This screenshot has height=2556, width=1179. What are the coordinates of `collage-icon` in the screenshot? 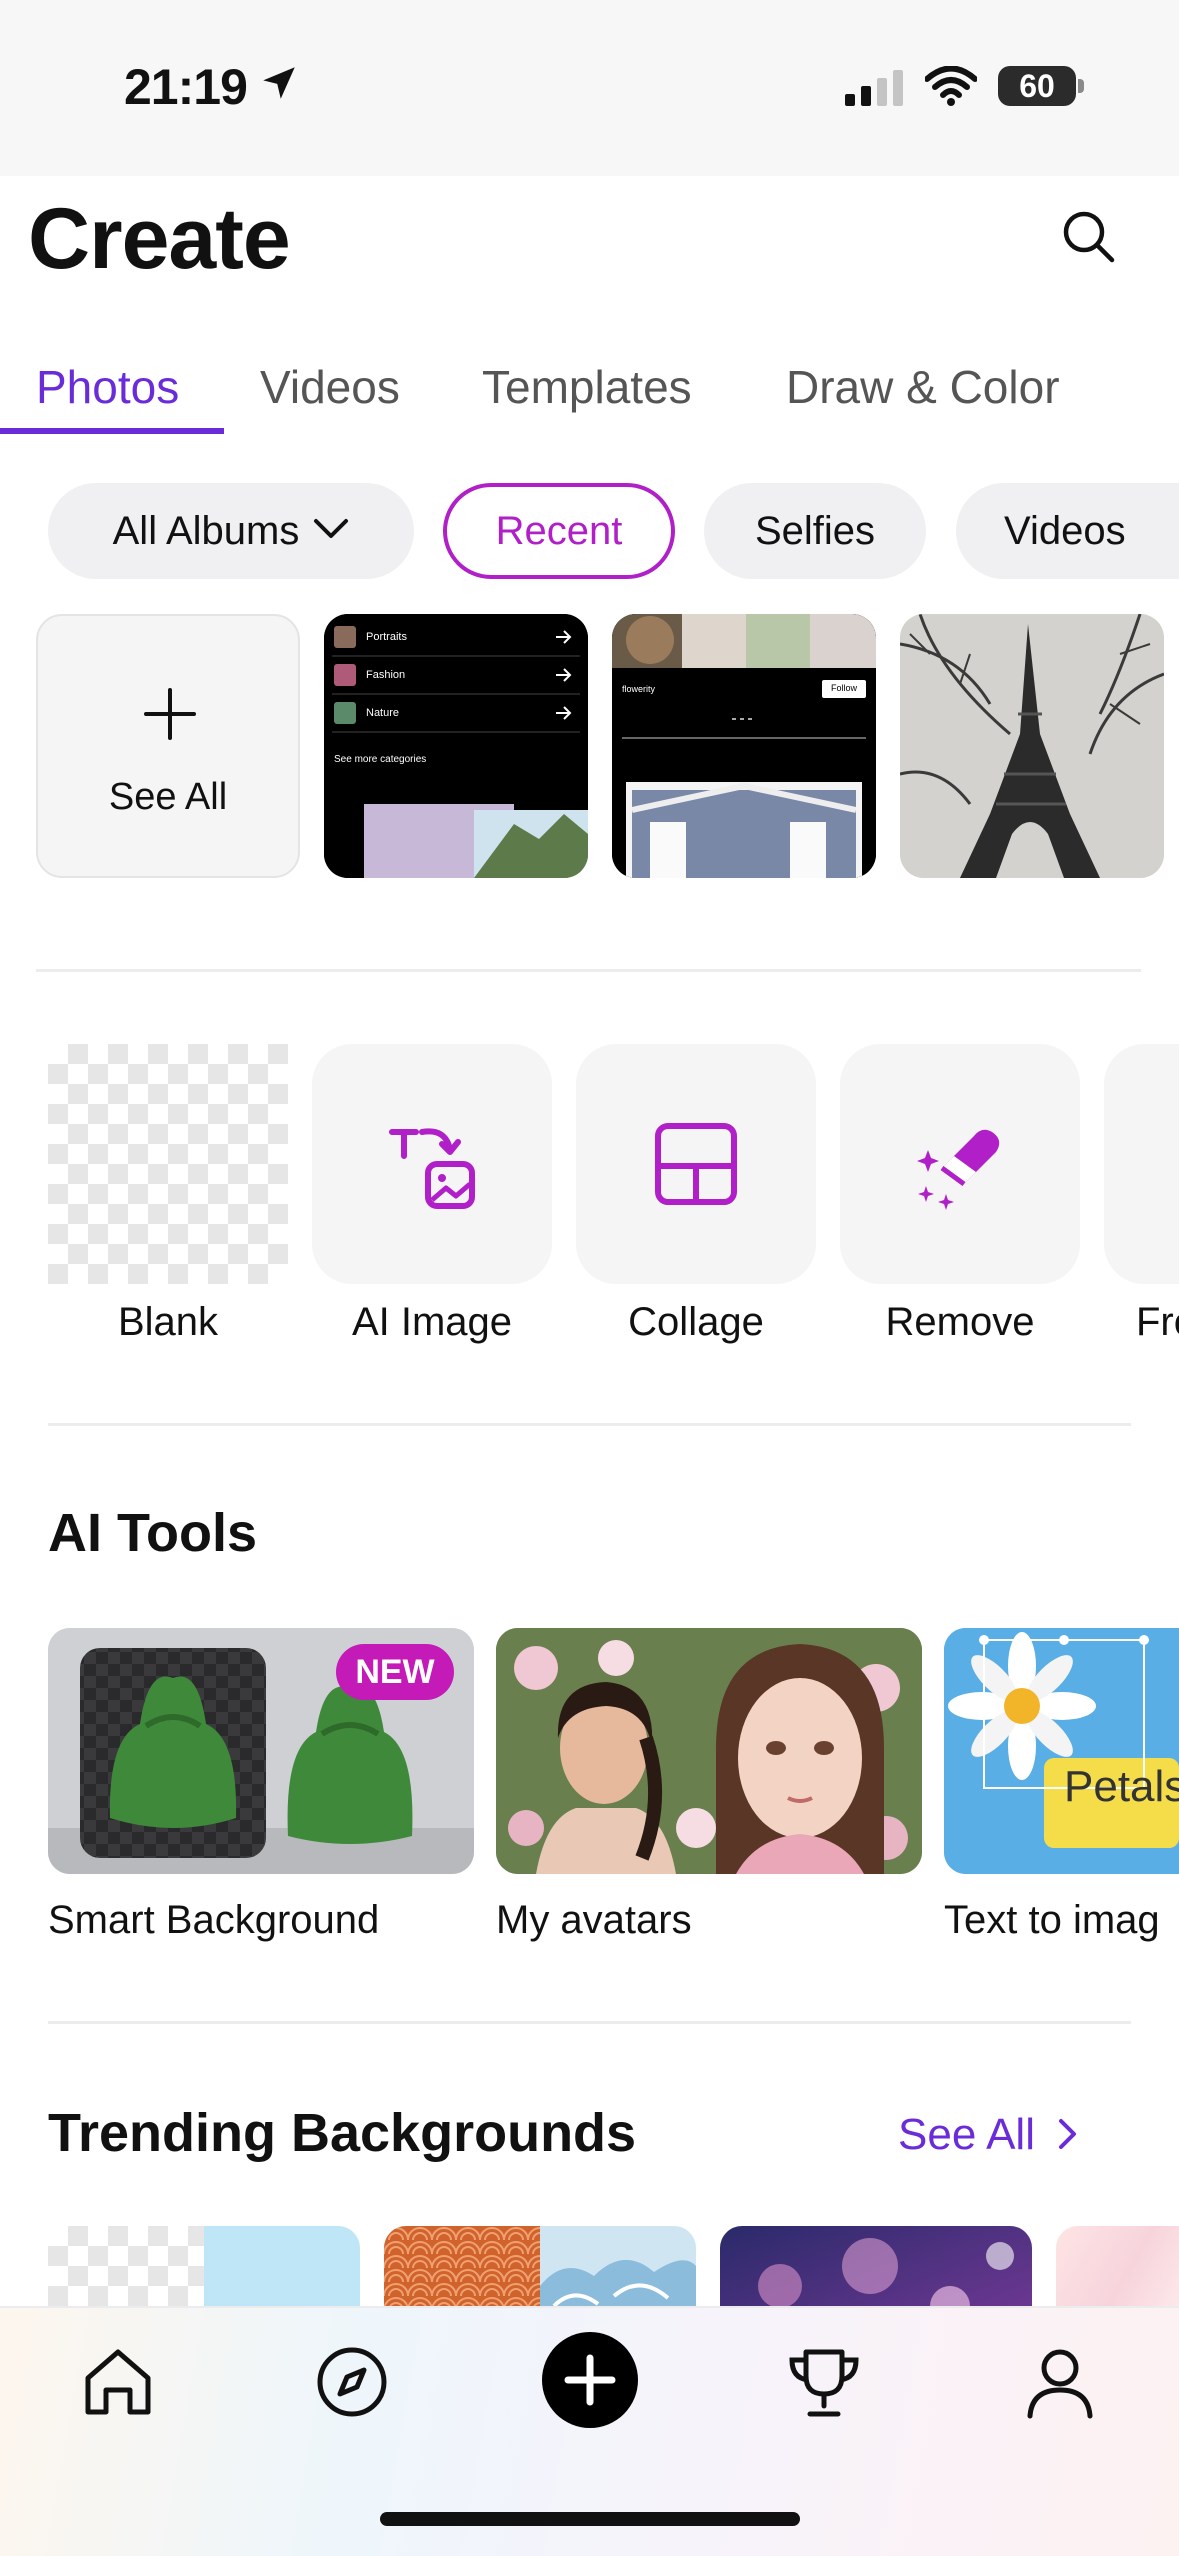 It's located at (696, 1164).